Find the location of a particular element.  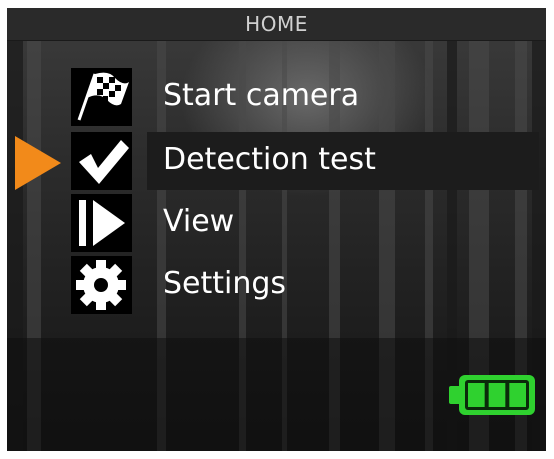

checkered-flag-icon is located at coordinates (101, 97).